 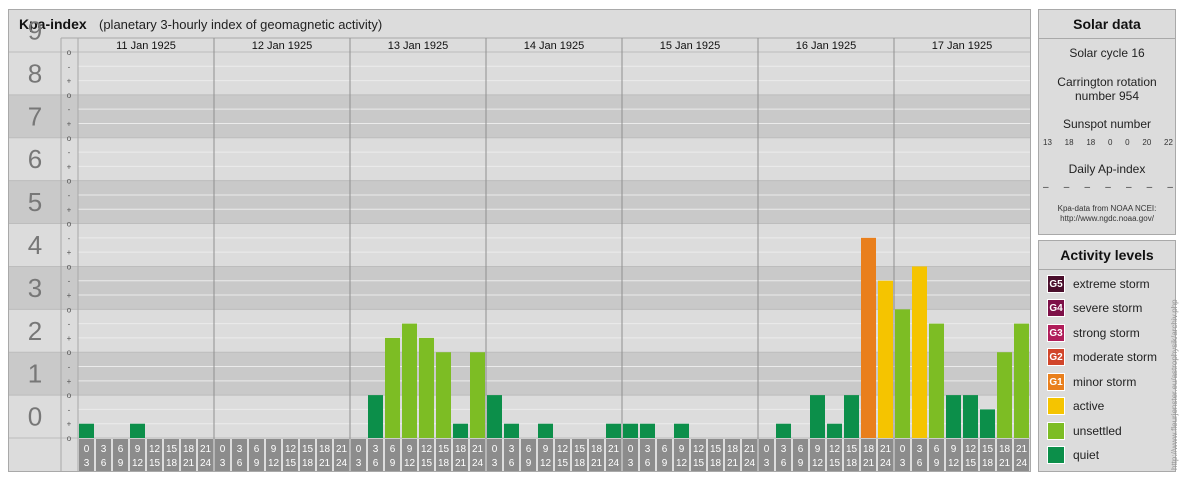 I want to click on interval-end-label: 3, so click(x=359, y=463).